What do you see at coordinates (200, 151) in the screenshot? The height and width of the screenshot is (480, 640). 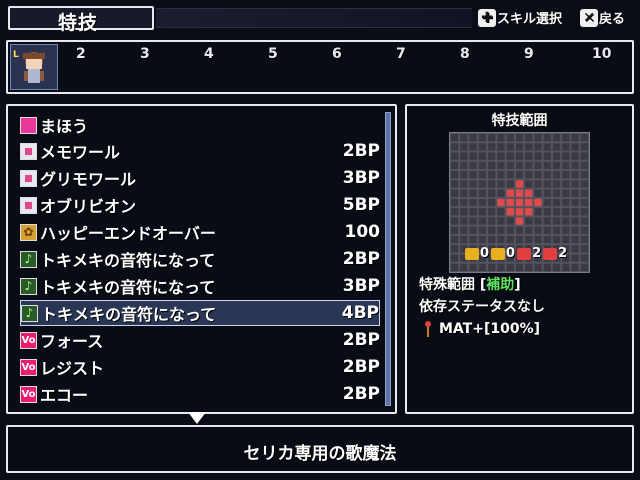 I see `skill-row-memoire: メモワール 2BP` at bounding box center [200, 151].